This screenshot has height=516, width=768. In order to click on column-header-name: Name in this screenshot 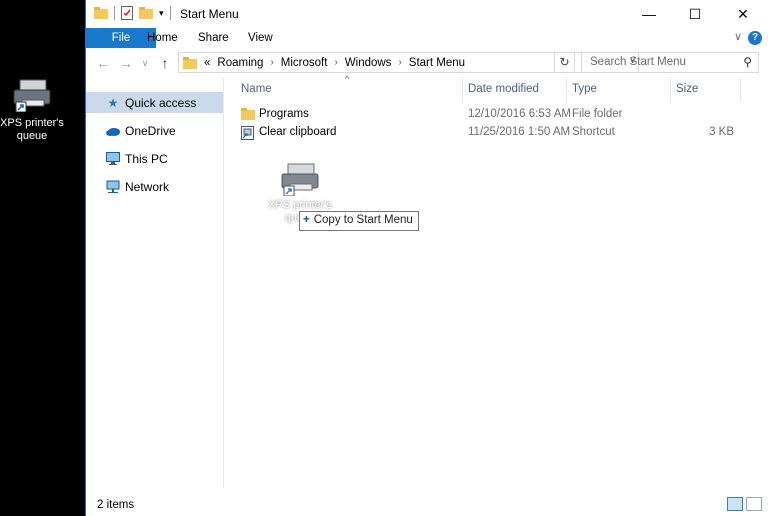, I will do `click(256, 89)`.